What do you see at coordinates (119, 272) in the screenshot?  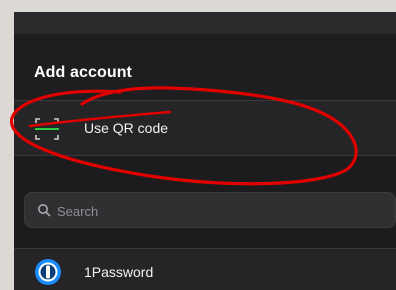 I see `app-name-1password: 1Password` at bounding box center [119, 272].